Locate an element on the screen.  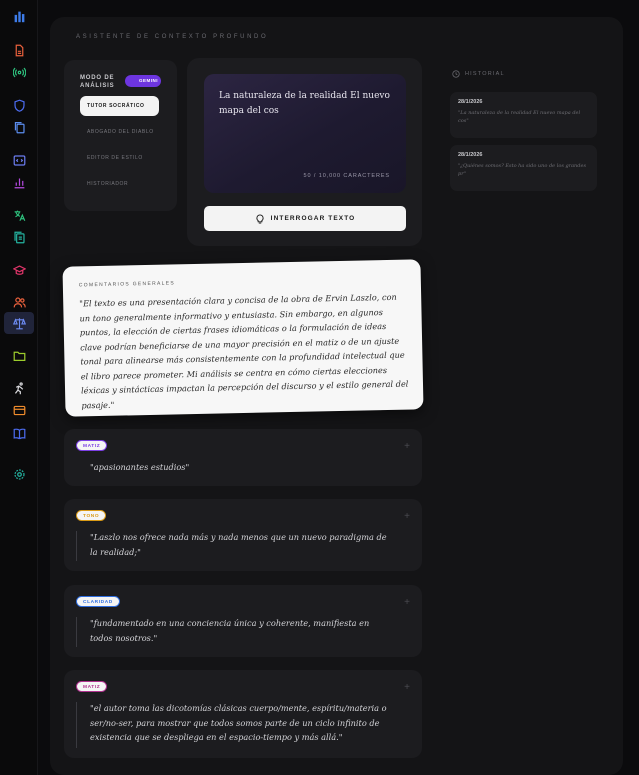
char-count: 50 / 10,000 caracteres is located at coordinates (346, 176).